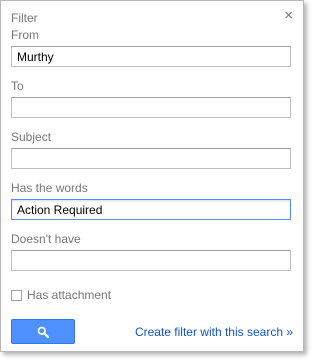 This screenshot has height=360, width=320. Describe the element at coordinates (151, 107) in the screenshot. I see `to-field` at that location.